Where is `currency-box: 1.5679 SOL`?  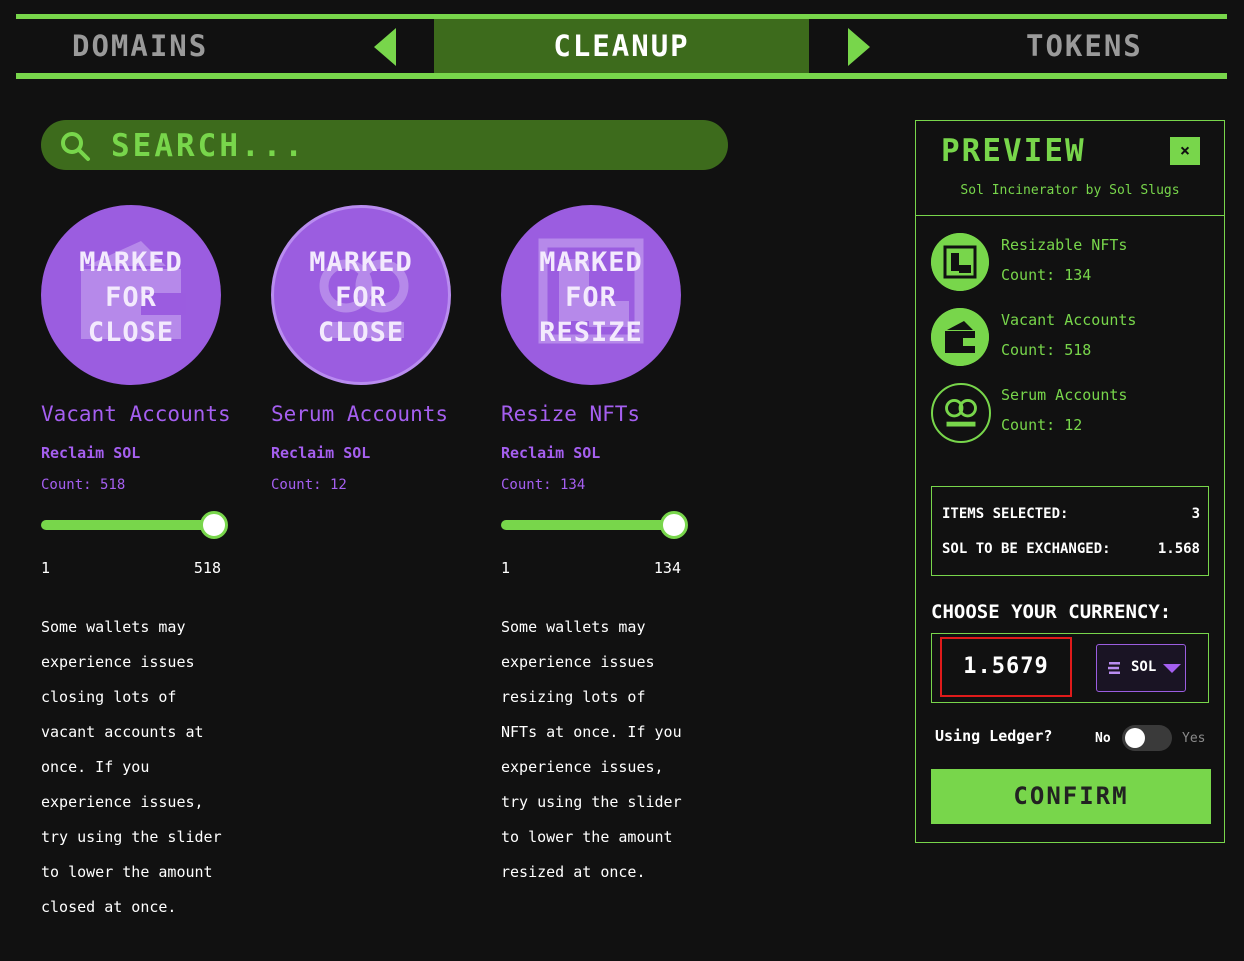 currency-box: 1.5679 SOL is located at coordinates (1070, 668).